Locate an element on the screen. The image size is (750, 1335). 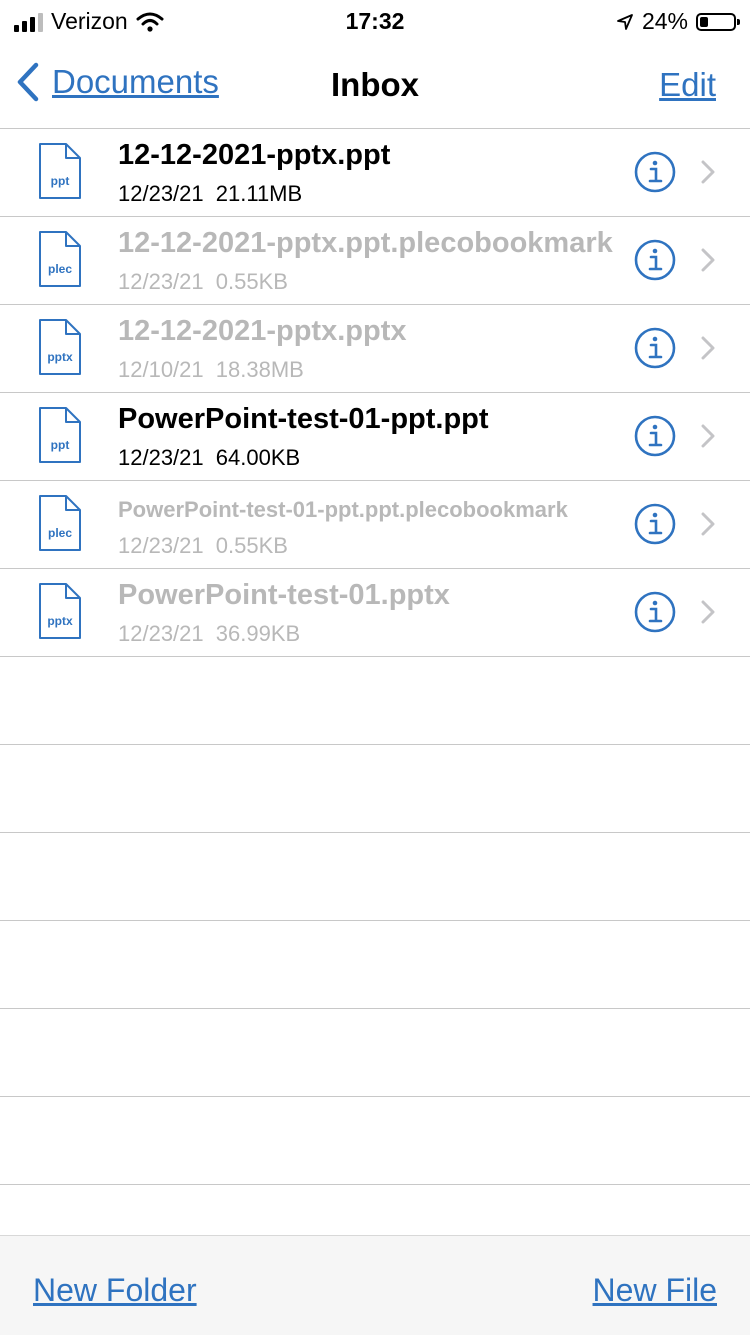
status-right: 24% is located at coordinates (678, 21).